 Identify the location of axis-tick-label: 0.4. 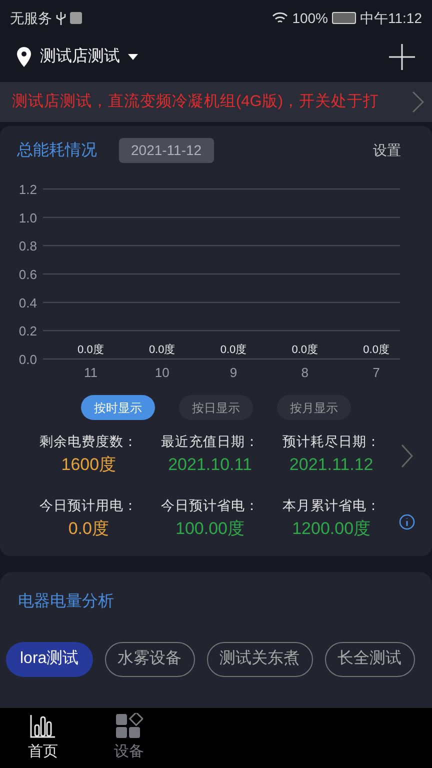
(27, 302).